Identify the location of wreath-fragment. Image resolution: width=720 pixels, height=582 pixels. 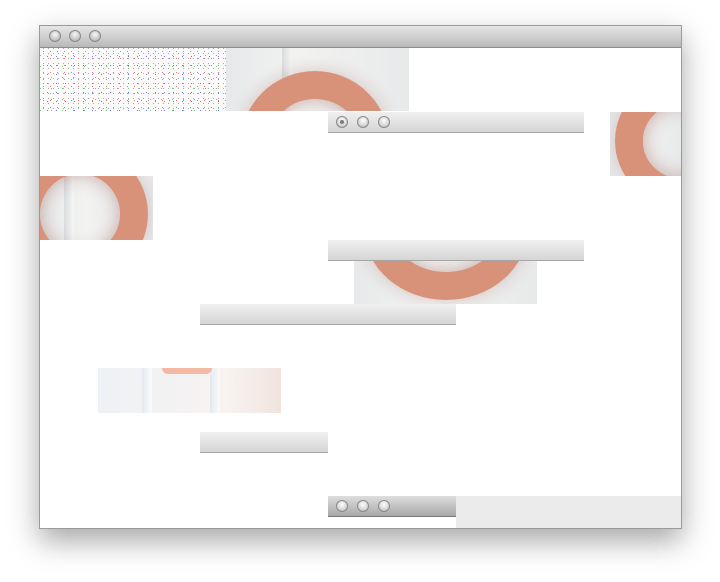
(187, 371).